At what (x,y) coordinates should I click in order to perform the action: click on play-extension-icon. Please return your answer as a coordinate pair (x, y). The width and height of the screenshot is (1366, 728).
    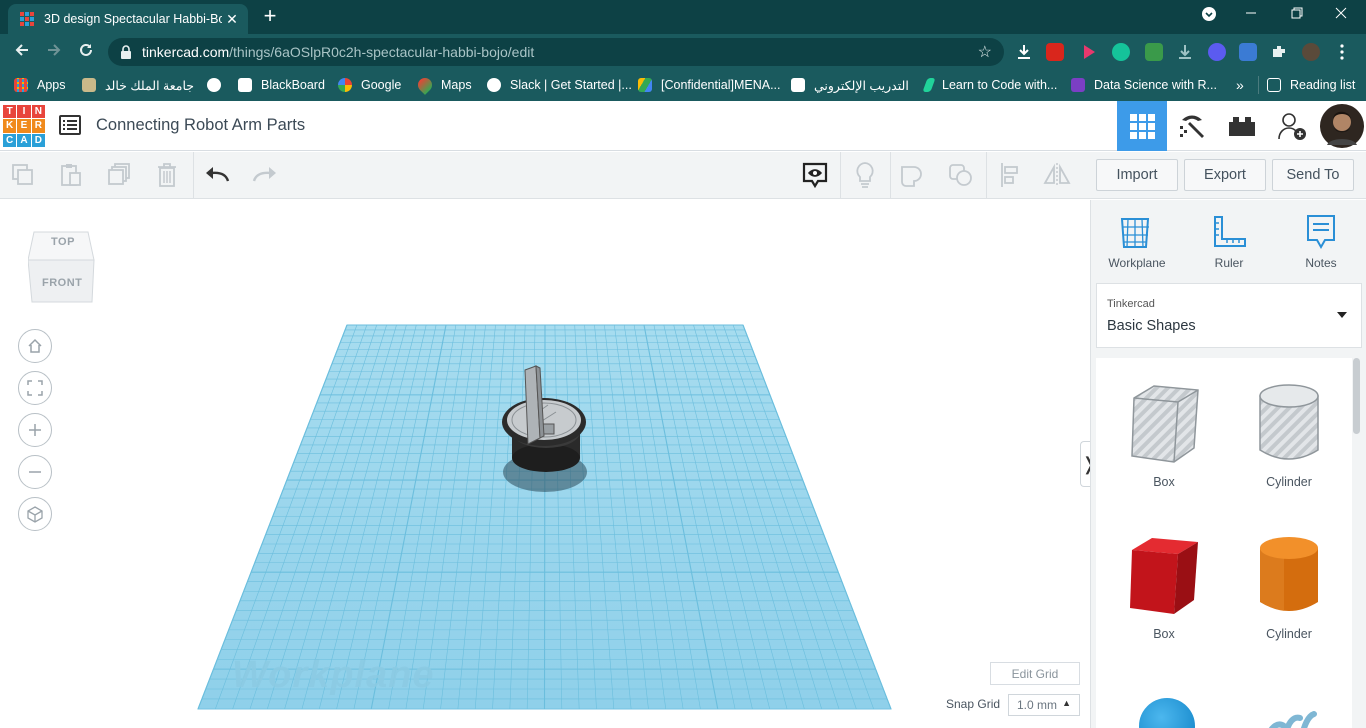
    Looking at the image, I should click on (1089, 52).